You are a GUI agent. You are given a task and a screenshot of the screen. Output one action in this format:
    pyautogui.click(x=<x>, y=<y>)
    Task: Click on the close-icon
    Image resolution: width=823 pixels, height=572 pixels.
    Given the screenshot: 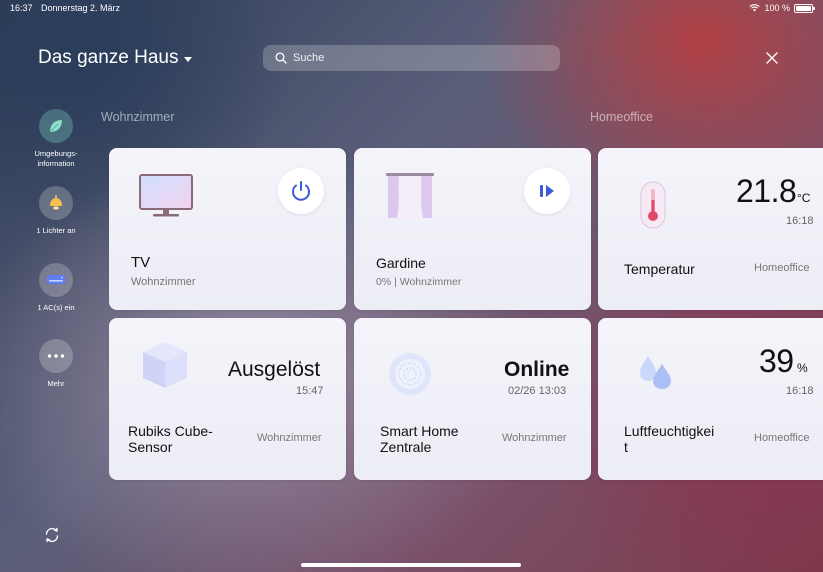 What is the action you would take?
    pyautogui.click(x=772, y=58)
    